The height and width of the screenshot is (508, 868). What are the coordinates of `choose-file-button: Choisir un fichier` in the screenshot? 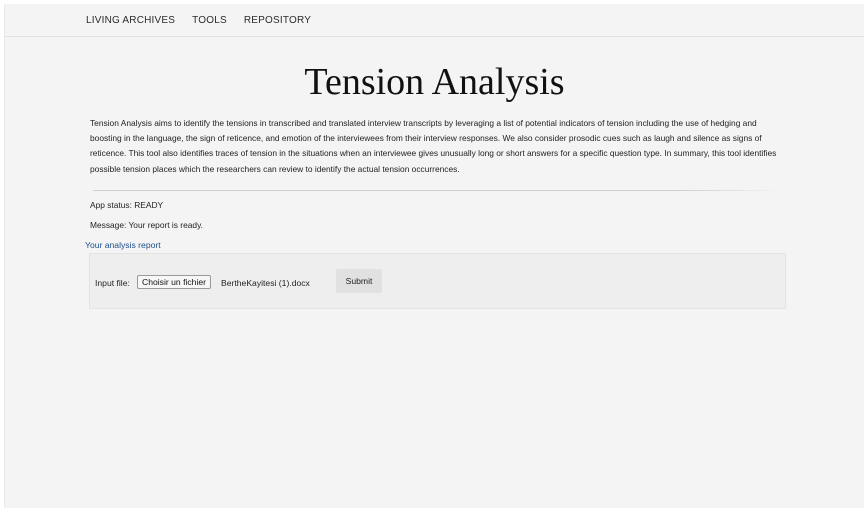 It's located at (174, 282).